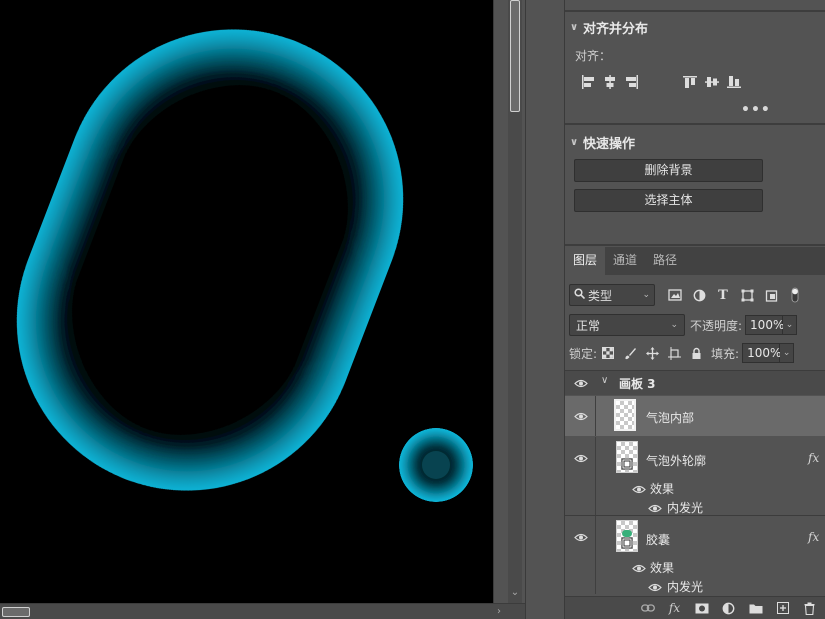  I want to click on blend-mode-value: 正常, so click(588, 325).